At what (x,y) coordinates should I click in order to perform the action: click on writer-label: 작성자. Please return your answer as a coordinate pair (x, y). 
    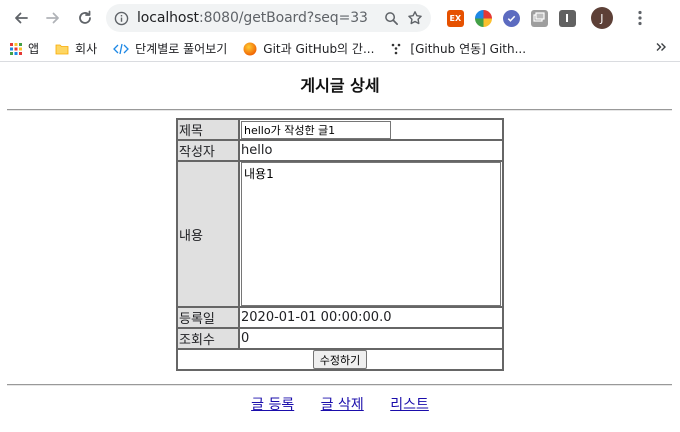
    Looking at the image, I should click on (208, 150).